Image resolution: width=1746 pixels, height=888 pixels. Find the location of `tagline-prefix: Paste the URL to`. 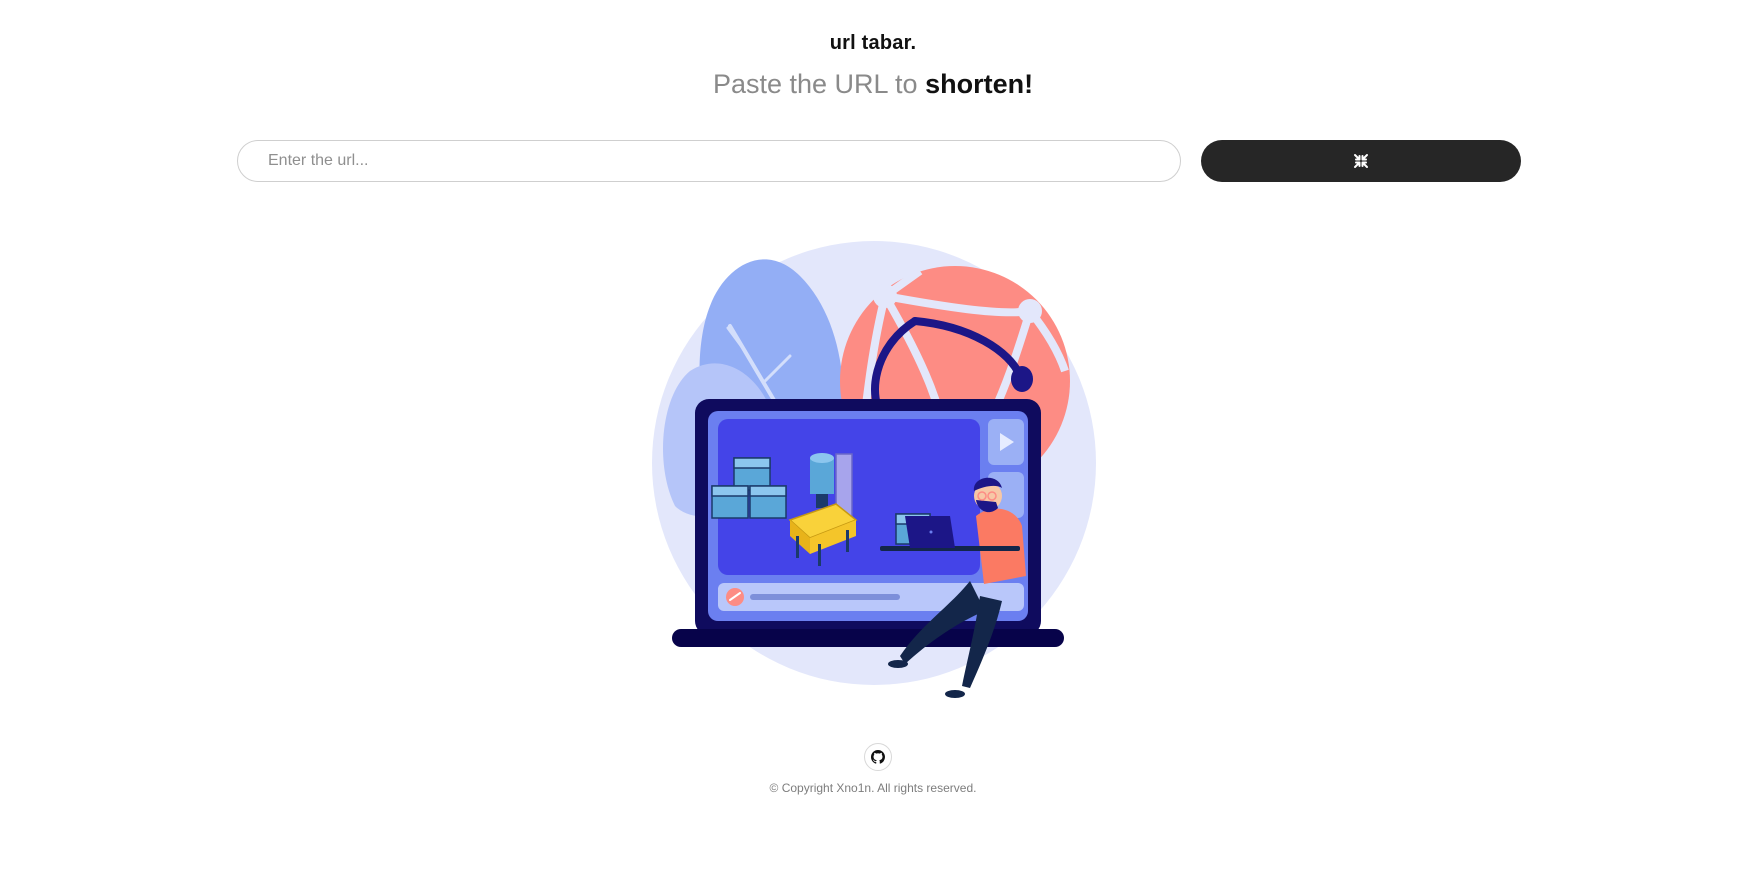

tagline-prefix: Paste the URL to is located at coordinates (819, 84).